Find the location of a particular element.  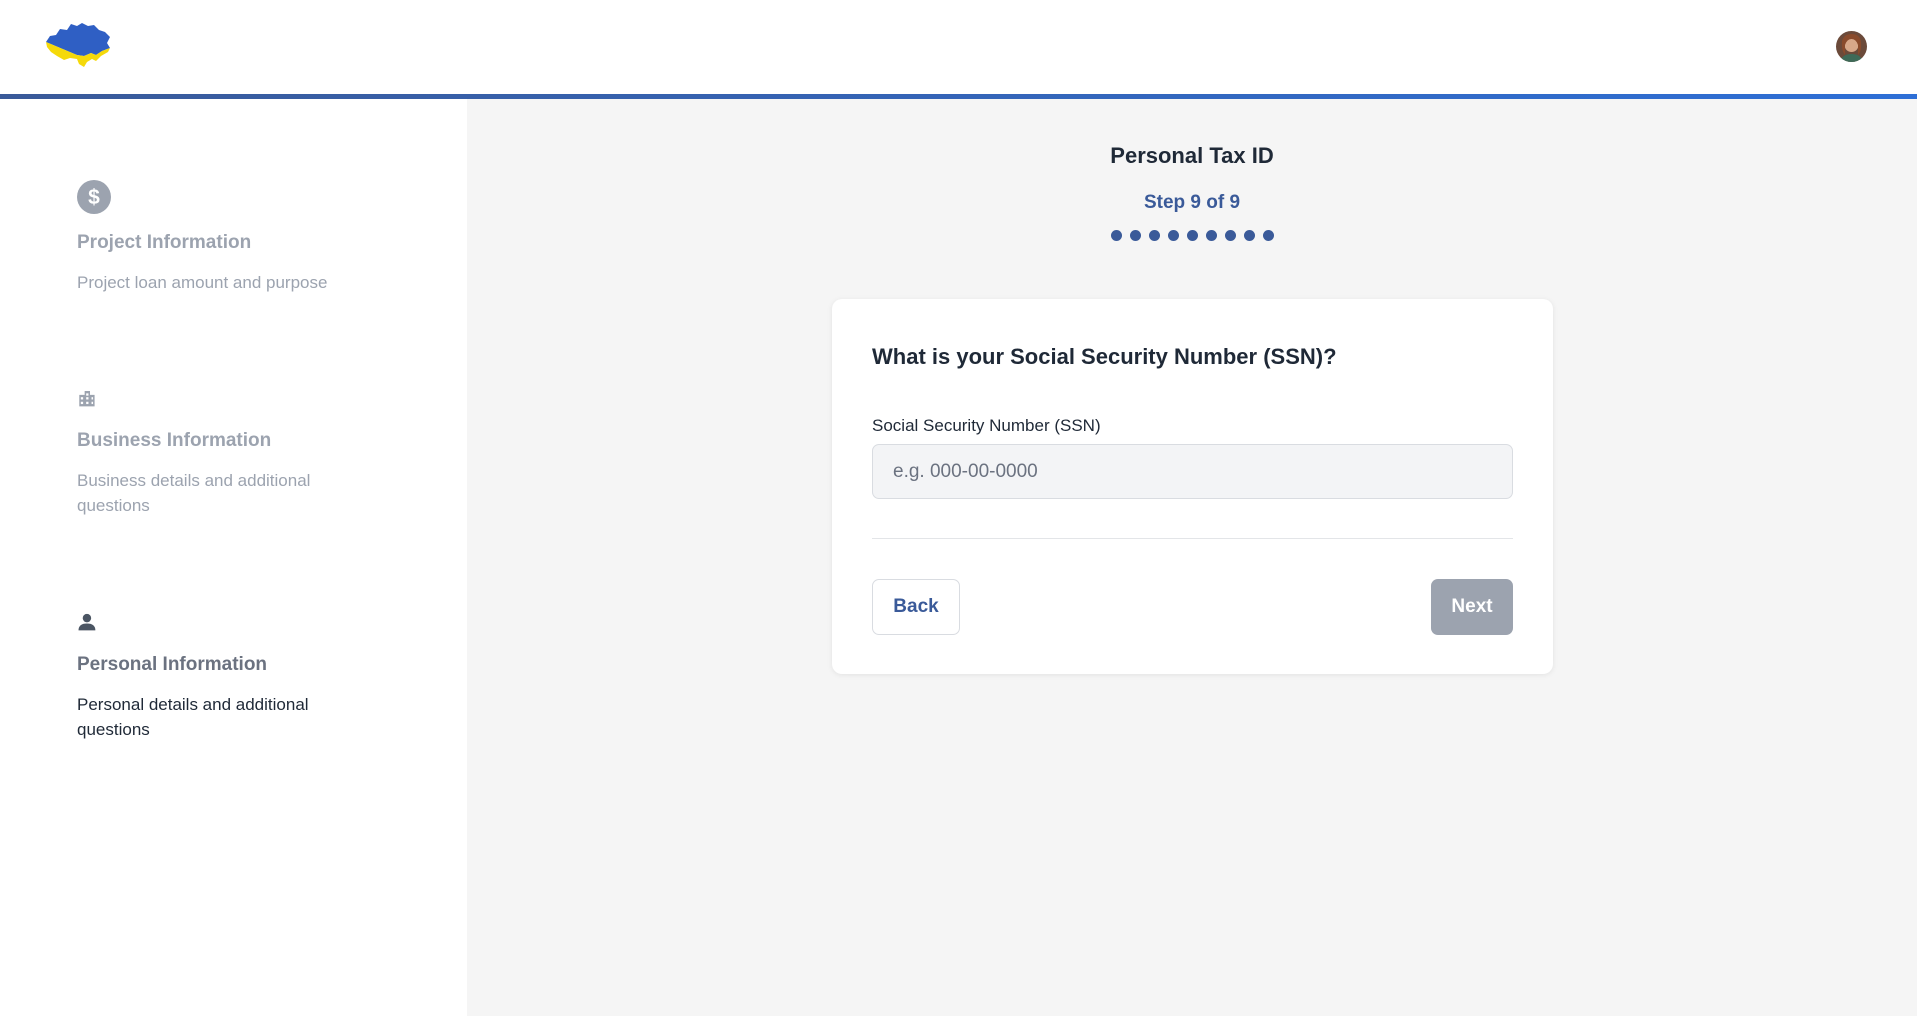

ukraine-map-logo-icon is located at coordinates (79, 45).